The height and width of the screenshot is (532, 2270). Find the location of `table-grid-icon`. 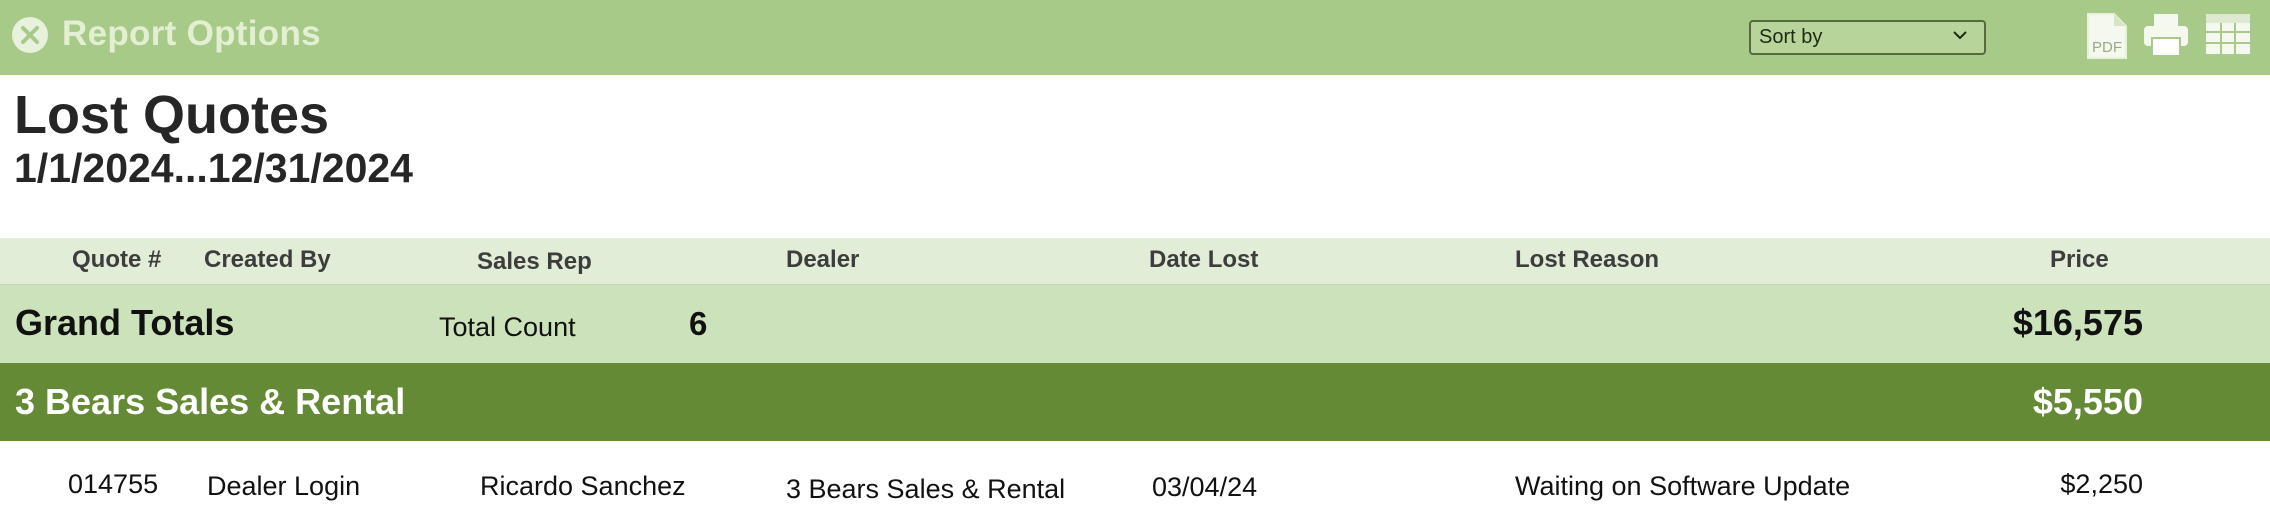

table-grid-icon is located at coordinates (2228, 34).